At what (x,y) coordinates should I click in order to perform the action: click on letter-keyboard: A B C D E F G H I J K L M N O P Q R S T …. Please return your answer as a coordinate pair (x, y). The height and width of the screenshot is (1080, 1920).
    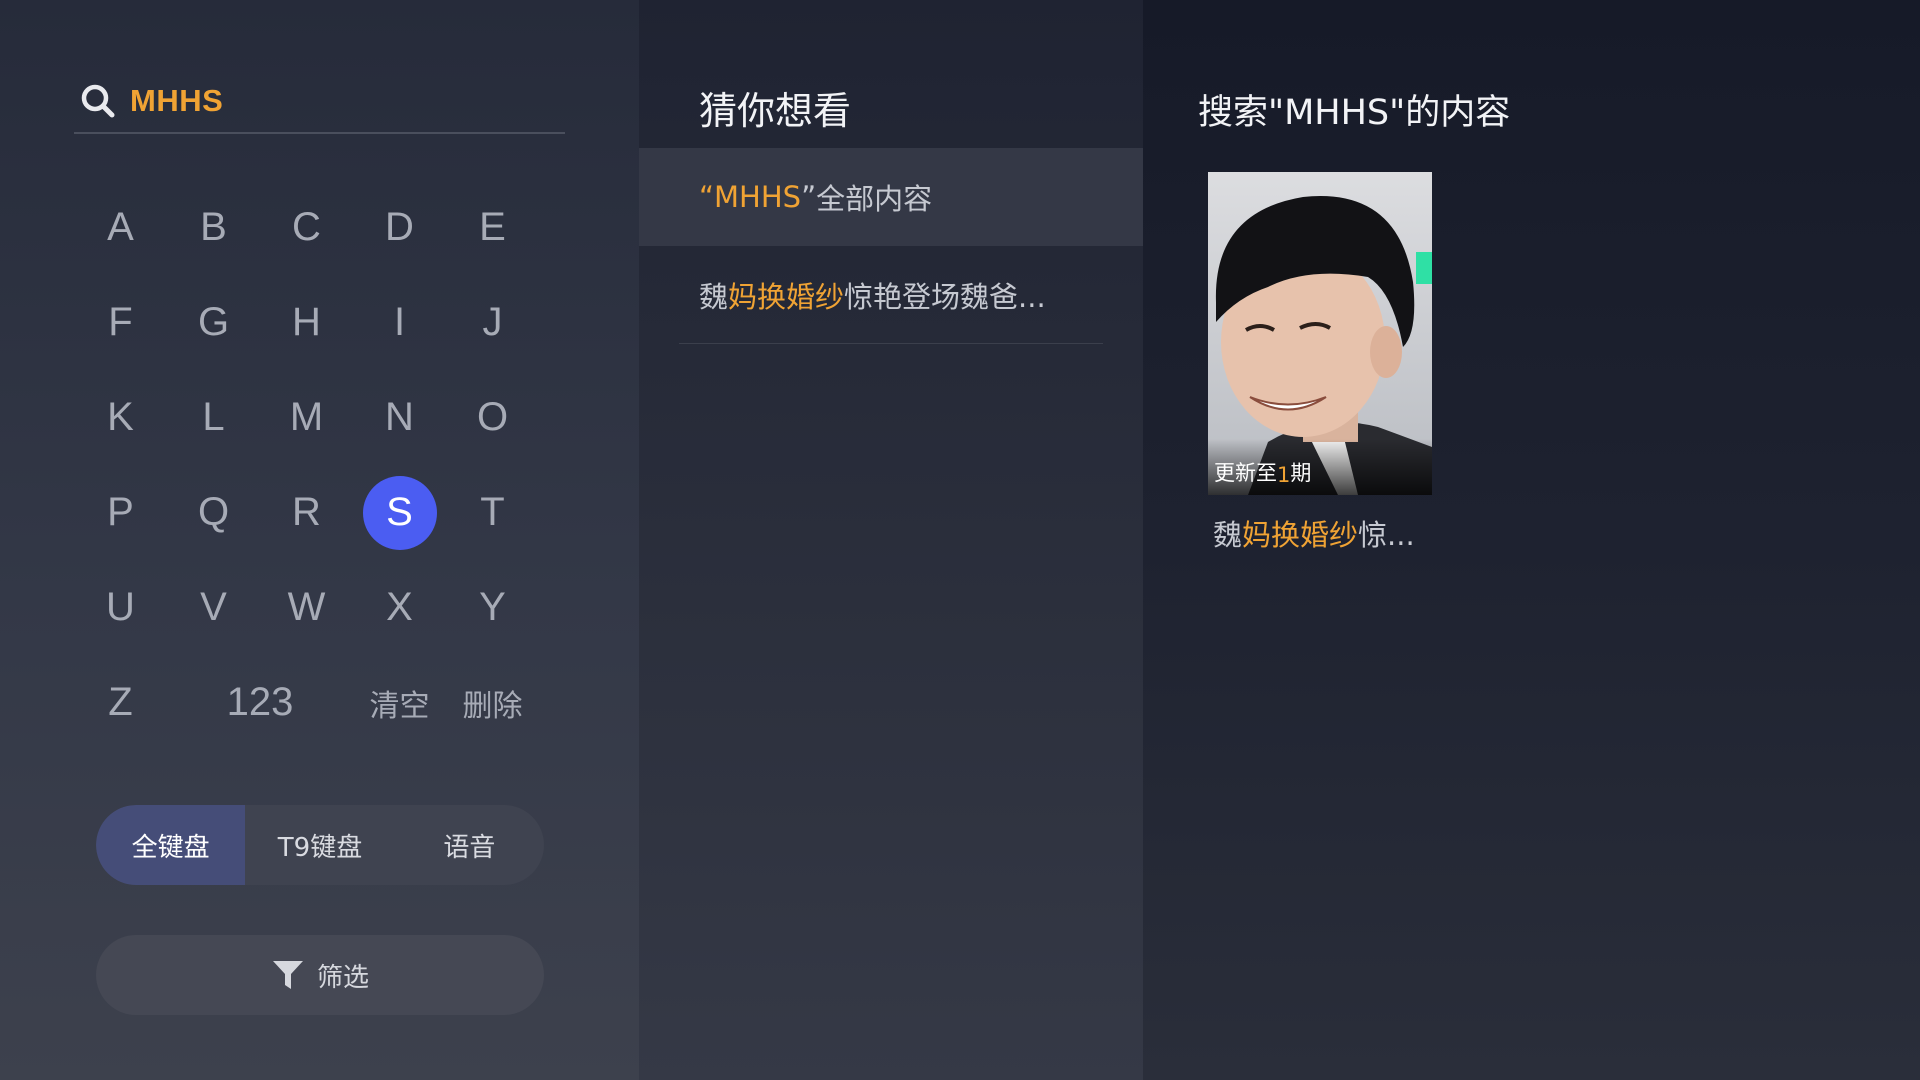
    Looking at the image, I should click on (306, 465).